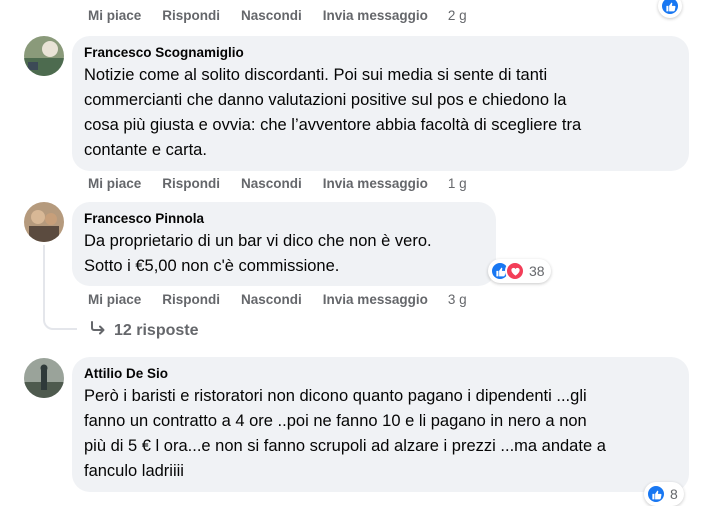 The width and height of the screenshot is (718, 506). What do you see at coordinates (380, 373) in the screenshot?
I see `comment-author: Attilio De Sio` at bounding box center [380, 373].